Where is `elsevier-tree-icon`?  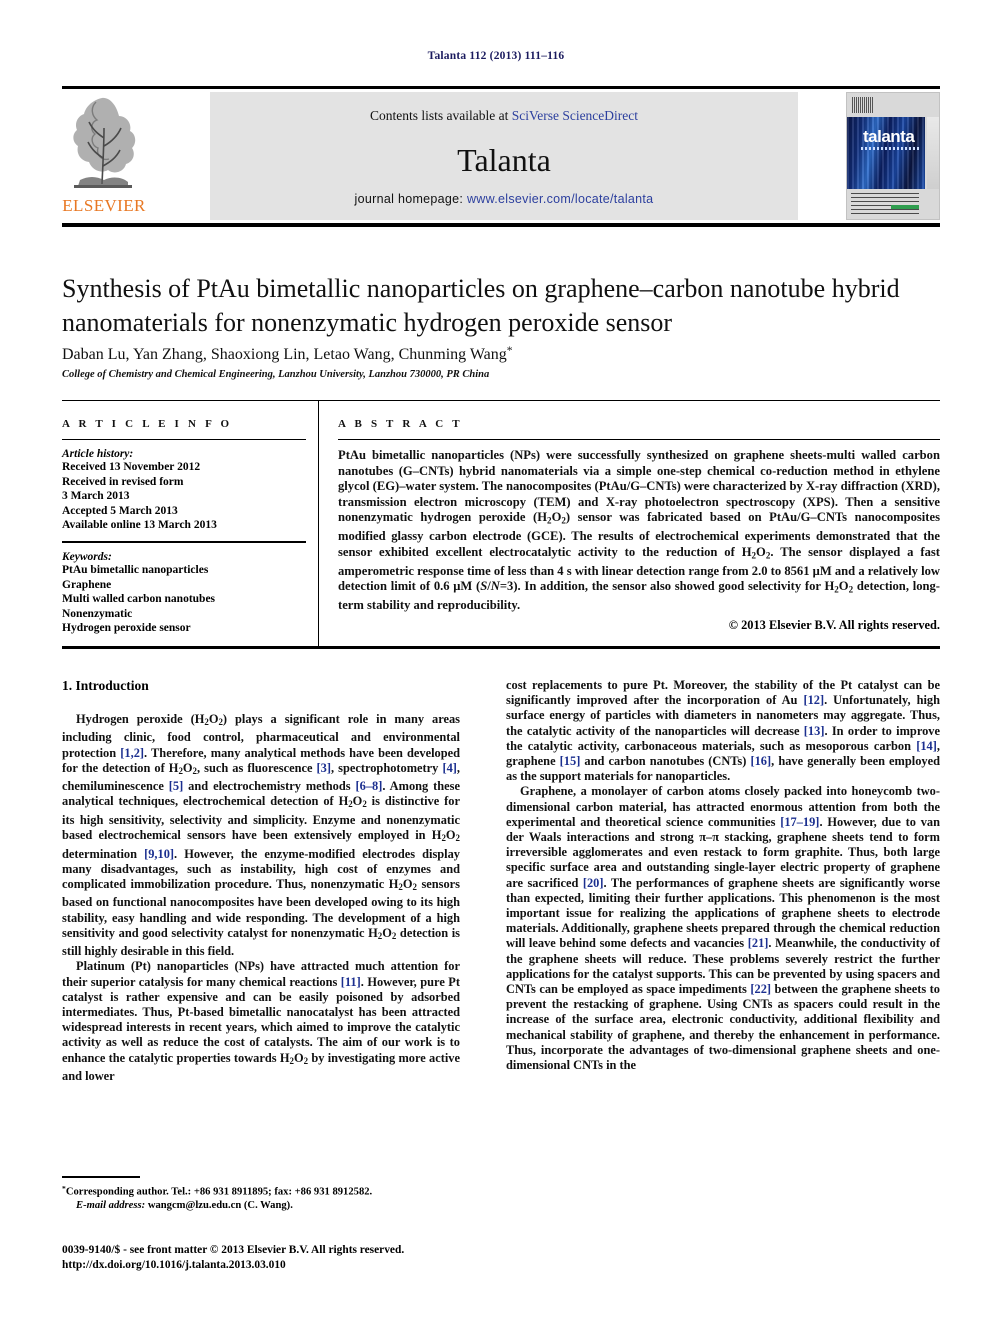 elsevier-tree-icon is located at coordinates (104, 142).